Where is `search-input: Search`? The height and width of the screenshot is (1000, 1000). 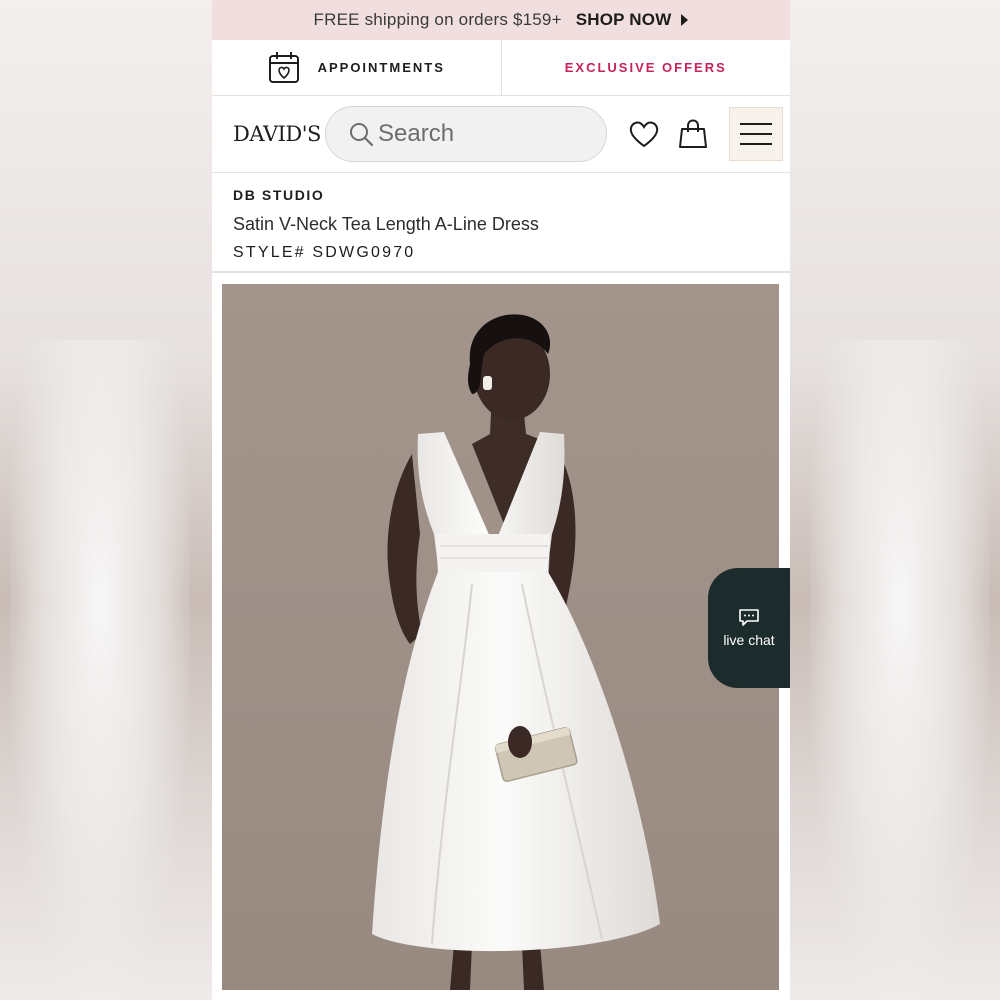
search-input: Search is located at coordinates (466, 134).